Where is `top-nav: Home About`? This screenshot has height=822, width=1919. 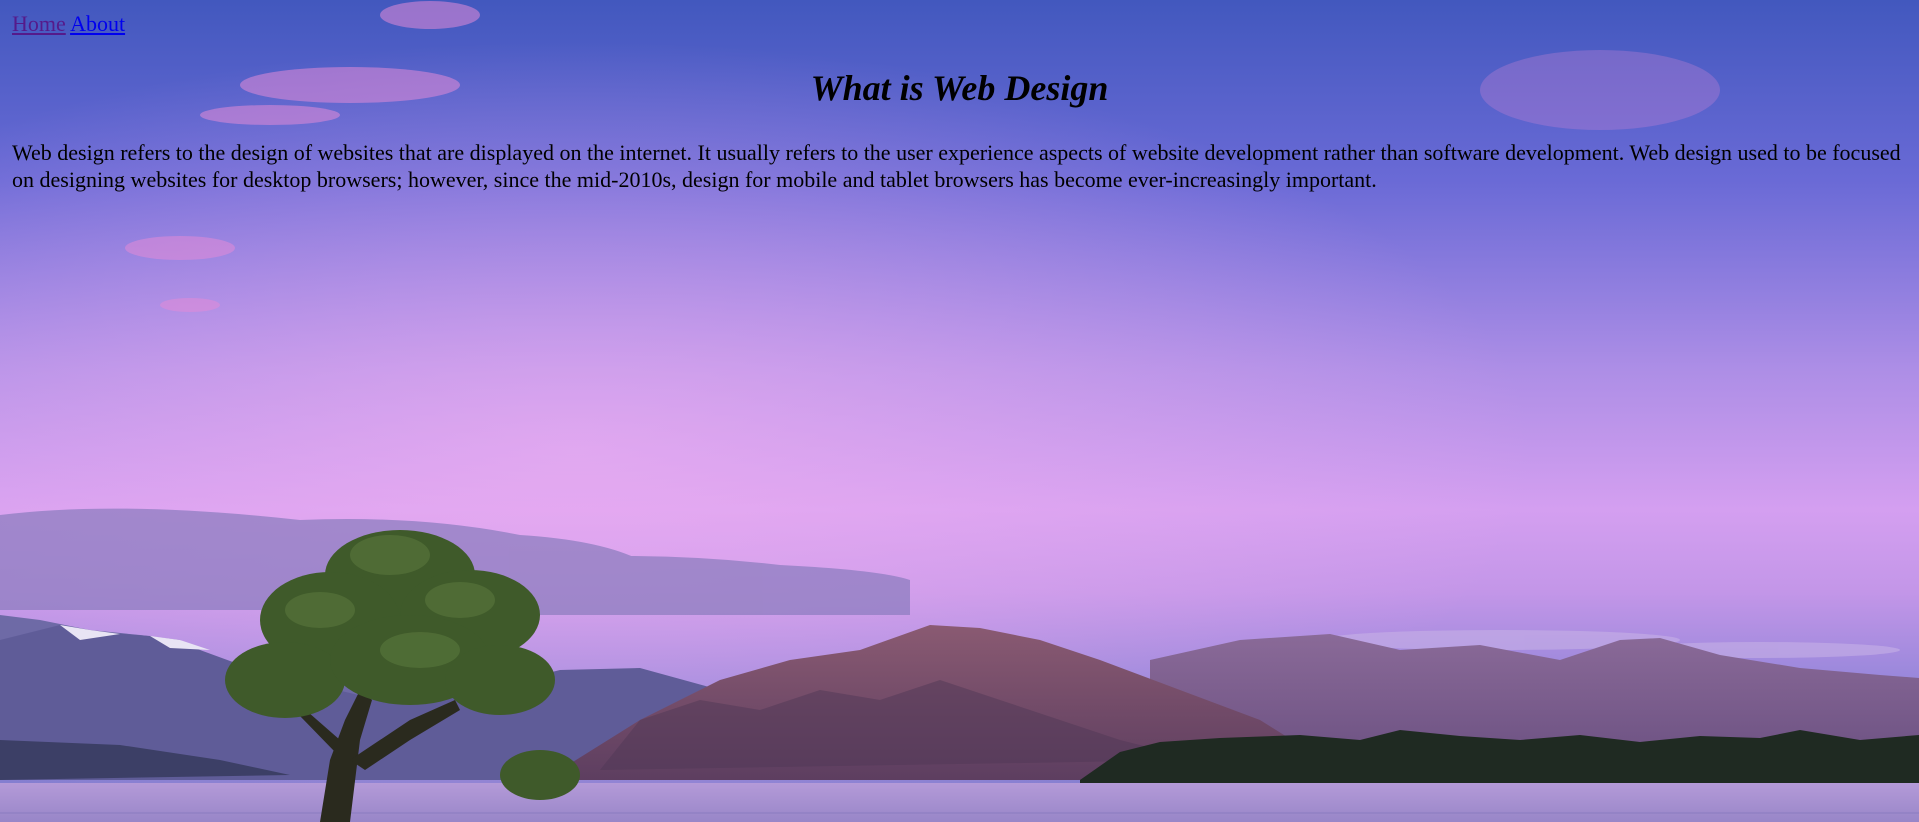 top-nav: Home About is located at coordinates (68, 24).